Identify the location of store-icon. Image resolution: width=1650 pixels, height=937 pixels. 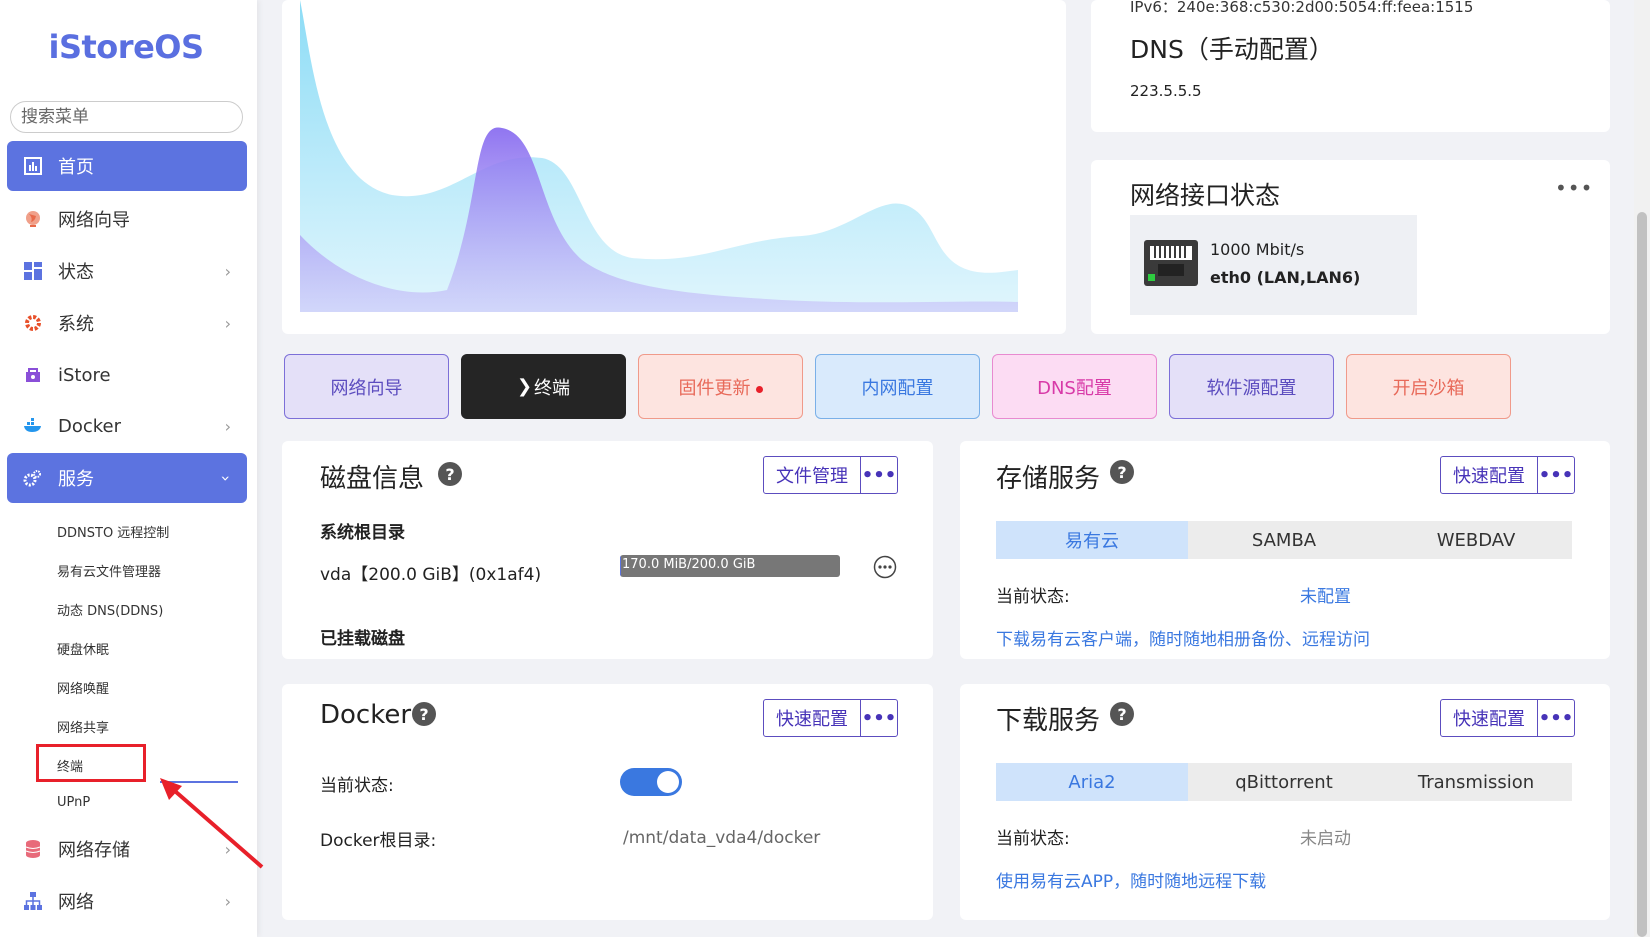
(33, 375).